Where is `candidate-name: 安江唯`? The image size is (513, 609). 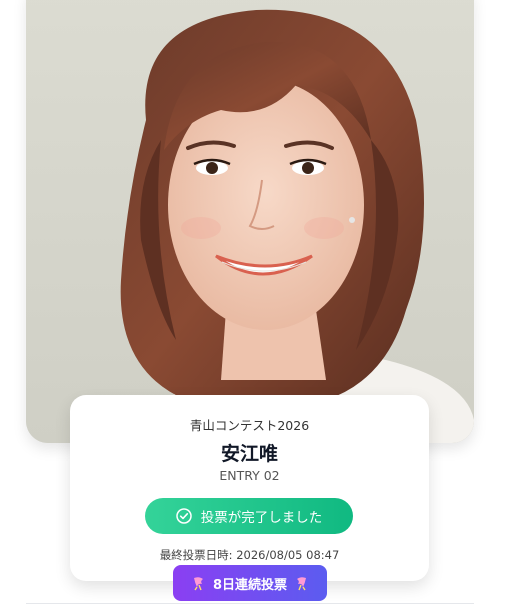 candidate-name: 安江唯 is located at coordinates (249, 454).